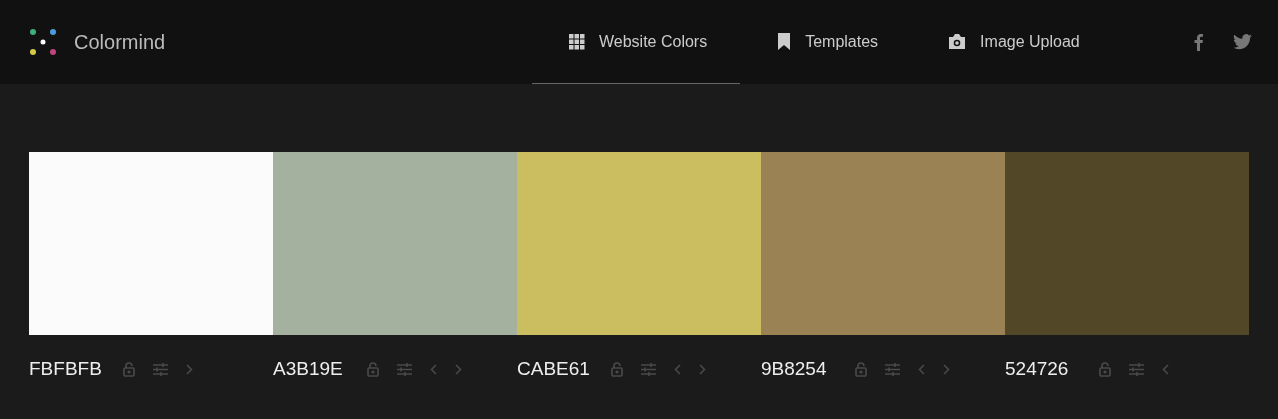 Image resolution: width=1278 pixels, height=419 pixels. Describe the element at coordinates (554, 369) in the screenshot. I see `hex-code: CABE61` at that location.